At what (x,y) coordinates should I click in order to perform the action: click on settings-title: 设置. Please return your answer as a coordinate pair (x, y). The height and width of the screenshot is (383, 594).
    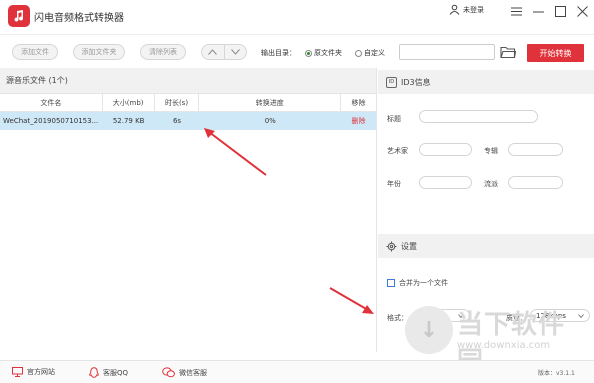
    Looking at the image, I should click on (409, 246).